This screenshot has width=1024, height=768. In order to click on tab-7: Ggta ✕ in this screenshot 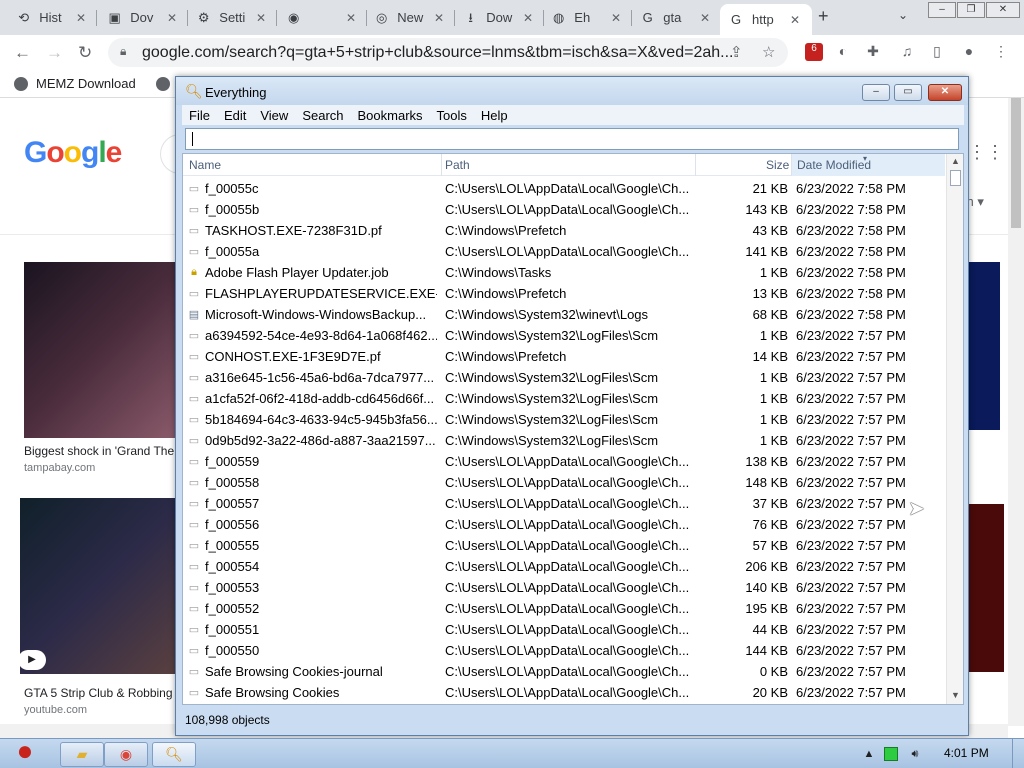, I will do `click(675, 17)`.